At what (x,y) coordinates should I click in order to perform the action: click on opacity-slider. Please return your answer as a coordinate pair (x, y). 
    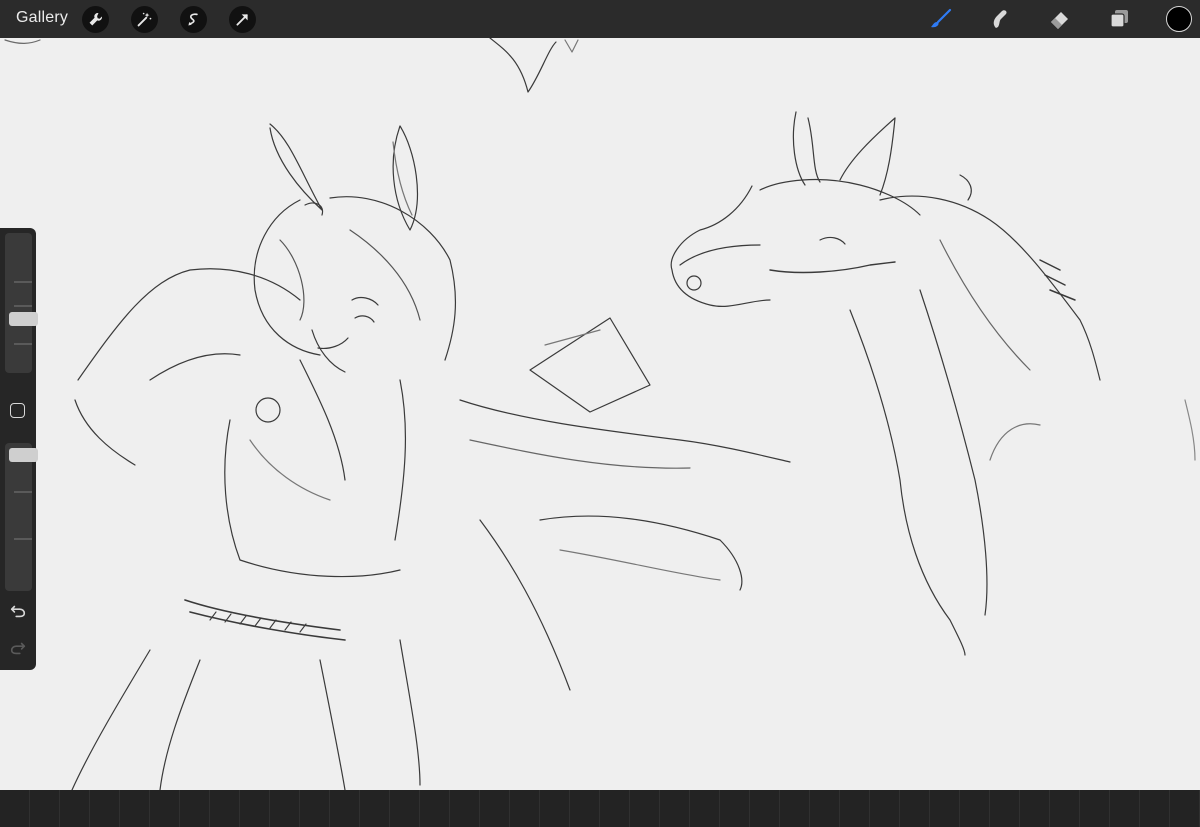
    Looking at the image, I should click on (21, 517).